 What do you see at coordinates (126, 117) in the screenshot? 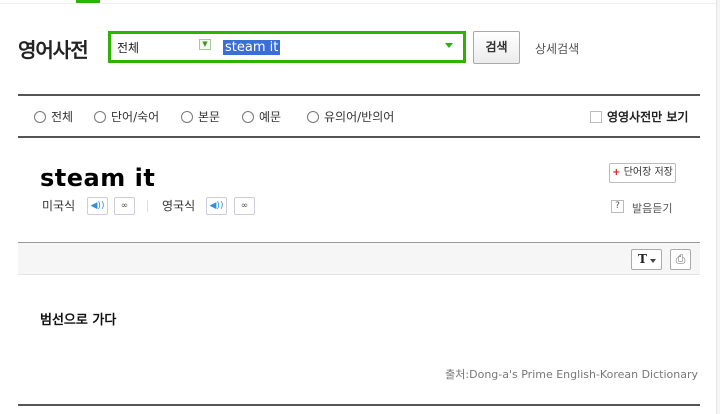
I see `filter-radio-words: 단어/숙어` at bounding box center [126, 117].